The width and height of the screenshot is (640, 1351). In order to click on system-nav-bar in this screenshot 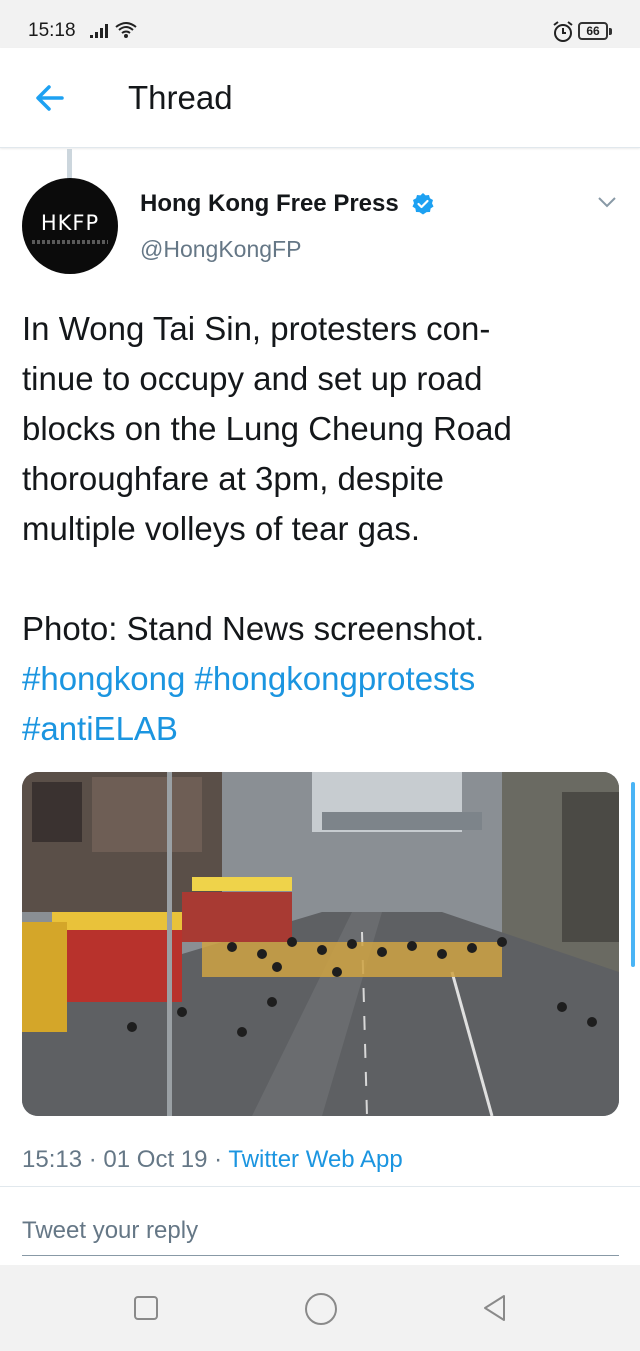, I will do `click(320, 1308)`.